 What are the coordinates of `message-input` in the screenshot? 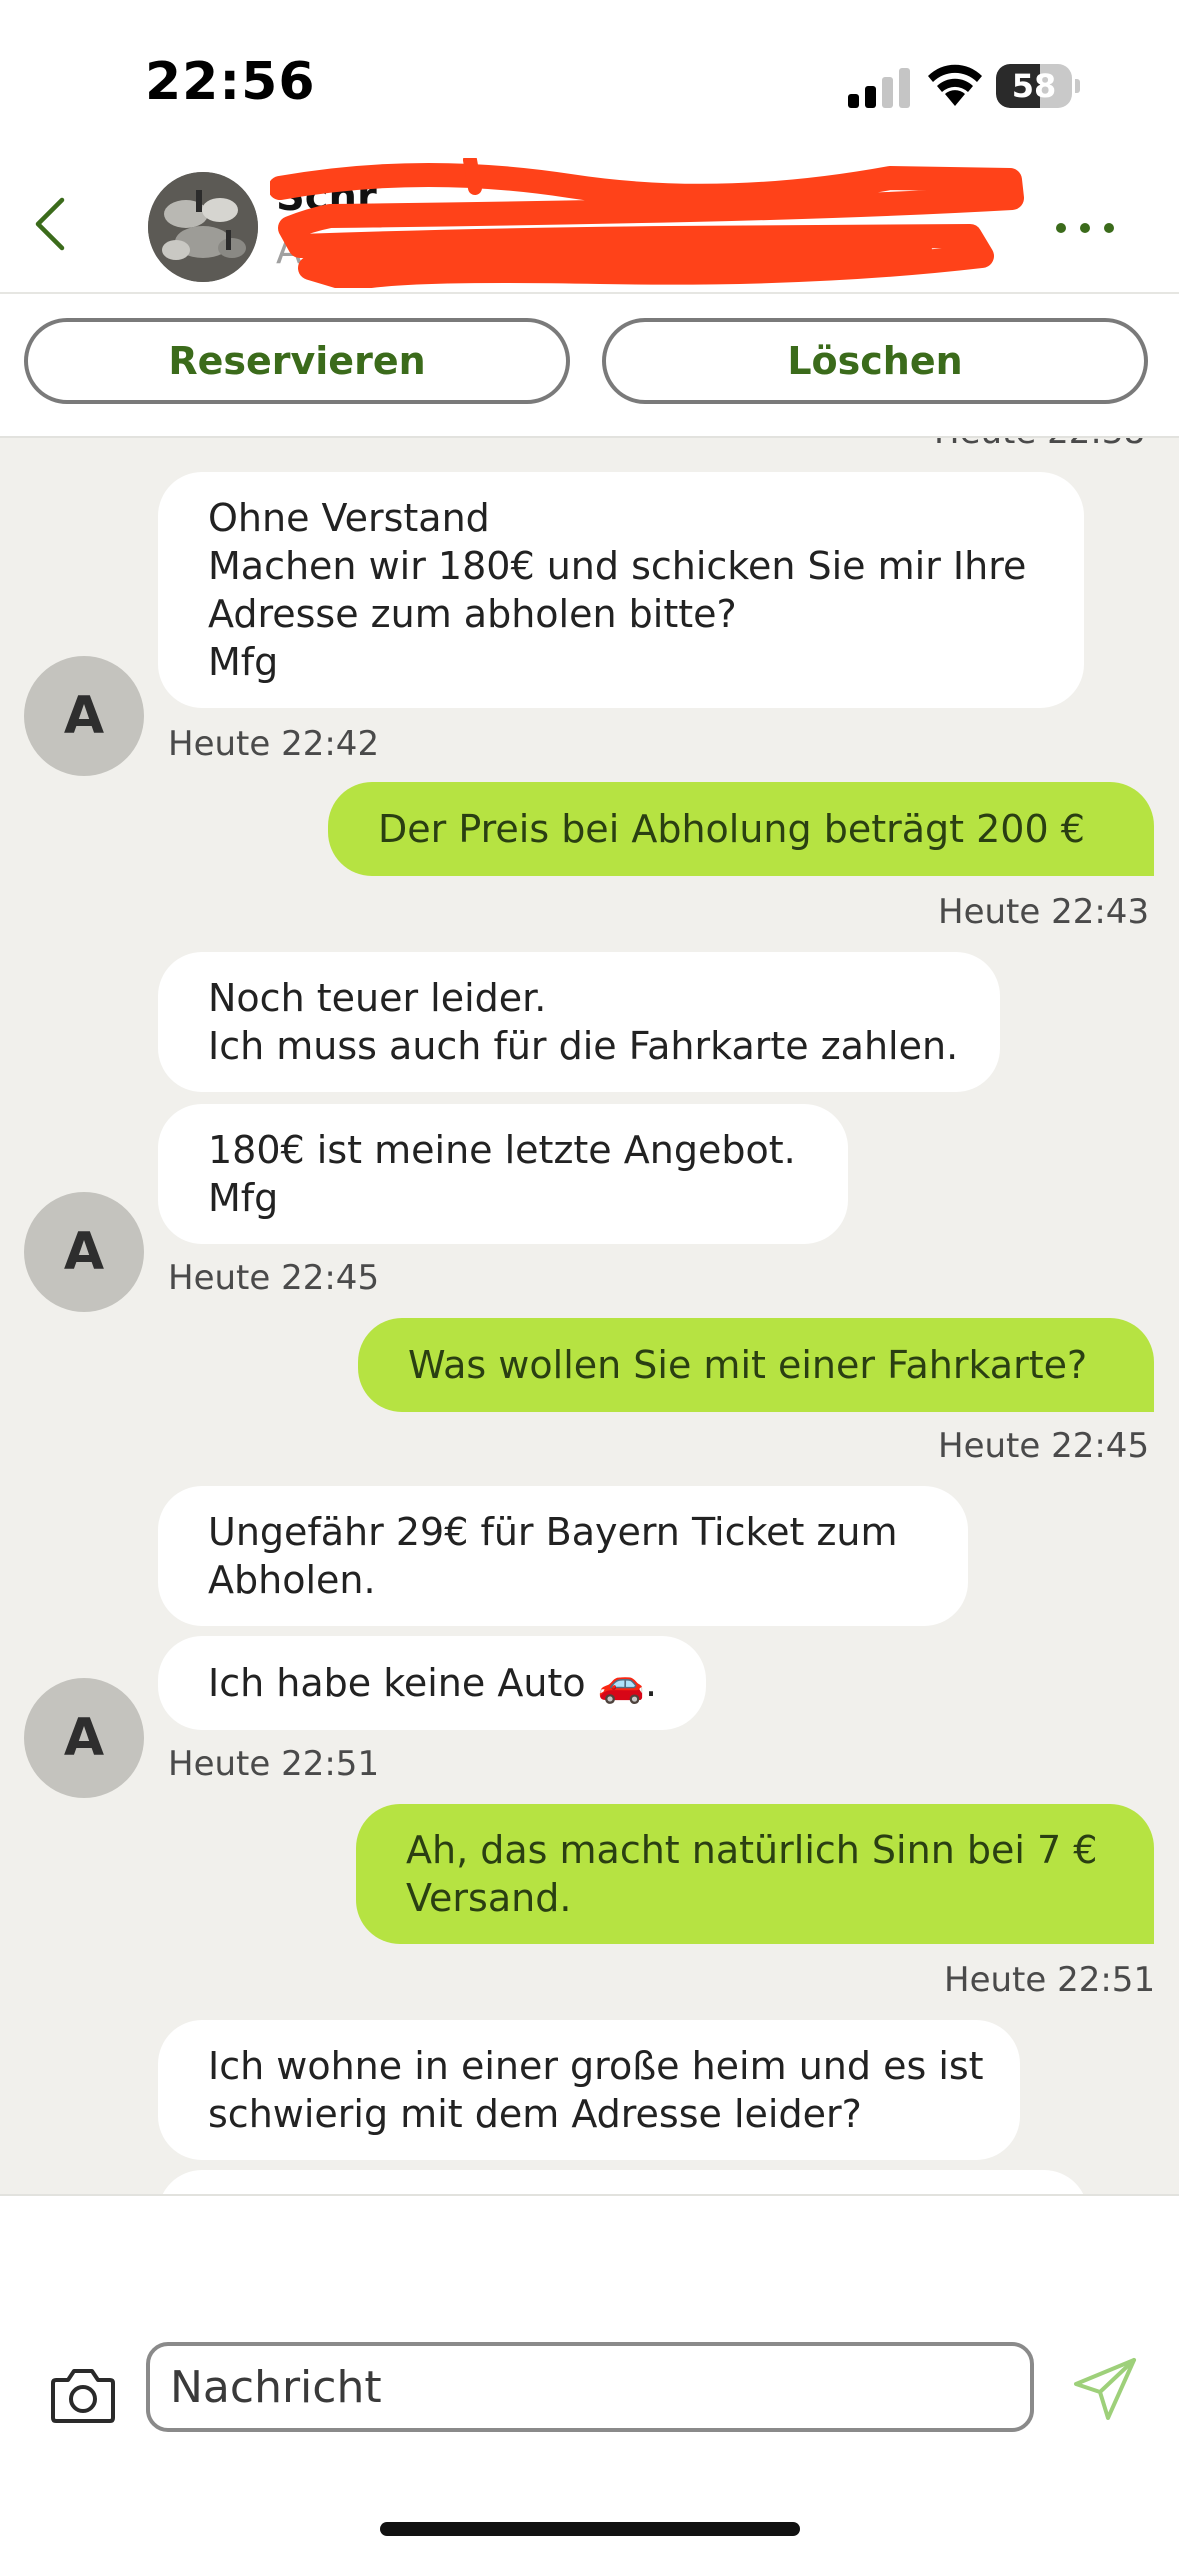 It's located at (590, 2387).